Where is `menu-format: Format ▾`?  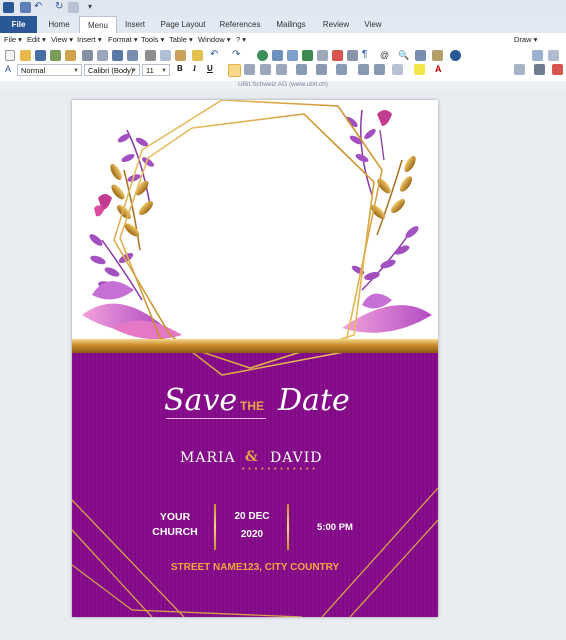
menu-format: Format ▾ is located at coordinates (123, 39).